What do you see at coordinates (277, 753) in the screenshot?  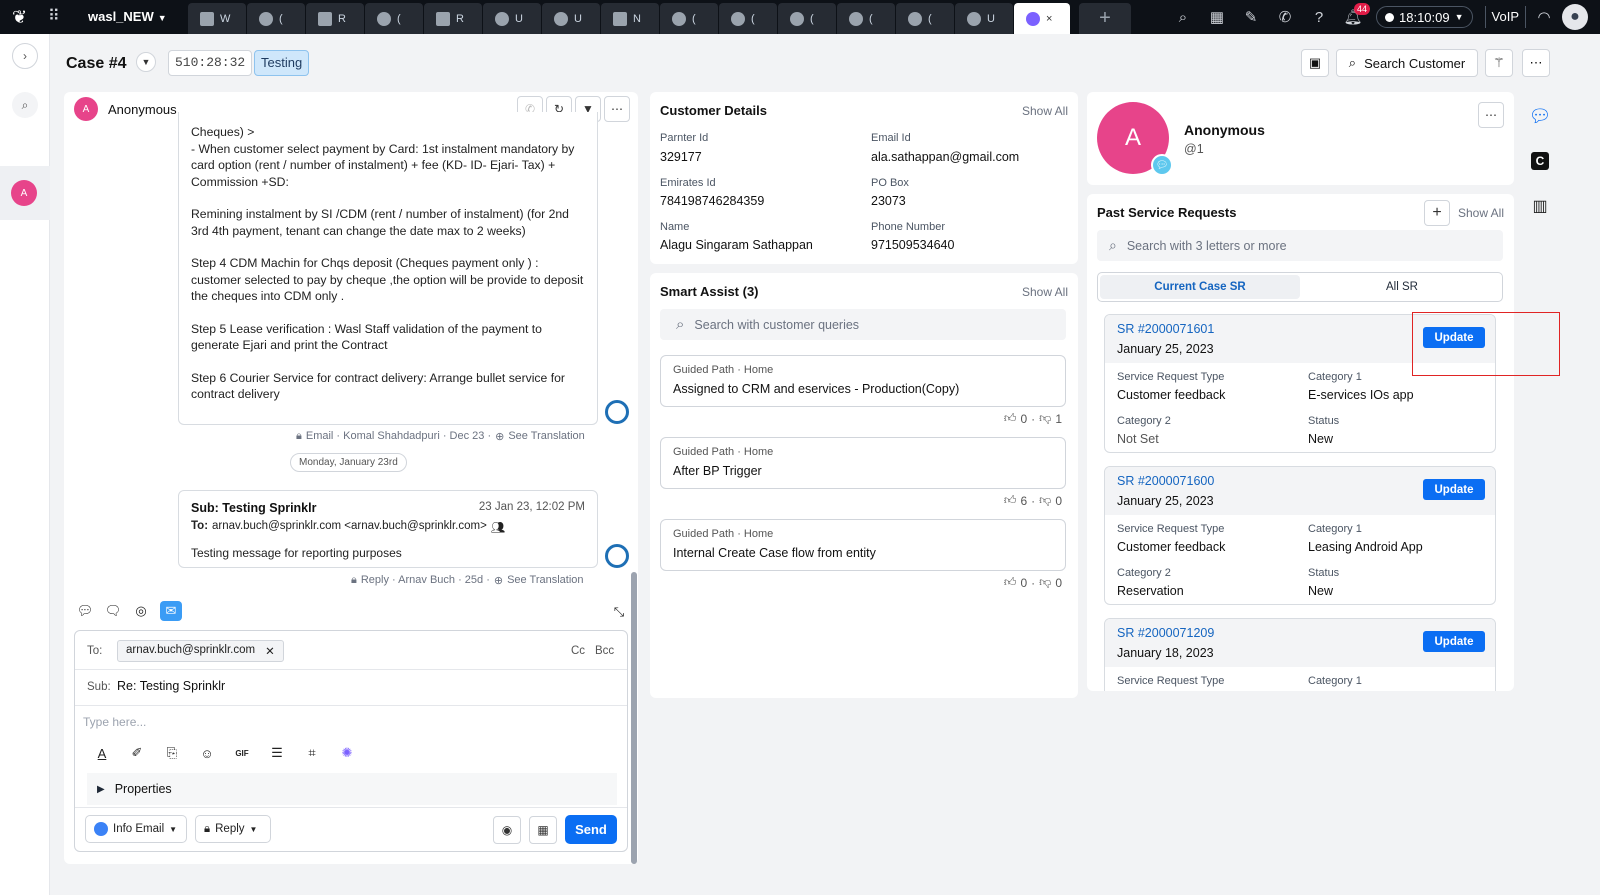 I see `template-icon: ☰` at bounding box center [277, 753].